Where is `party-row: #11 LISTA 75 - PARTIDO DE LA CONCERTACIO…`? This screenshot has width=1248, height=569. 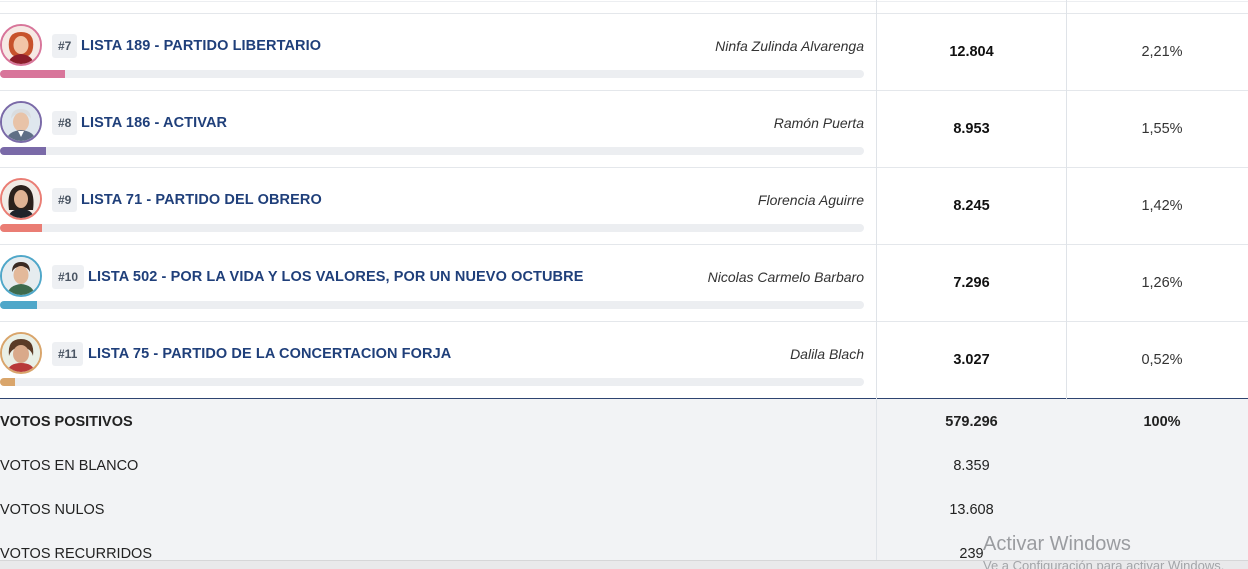 party-row: #11 LISTA 75 - PARTIDO DE LA CONCERTACIO… is located at coordinates (624, 360).